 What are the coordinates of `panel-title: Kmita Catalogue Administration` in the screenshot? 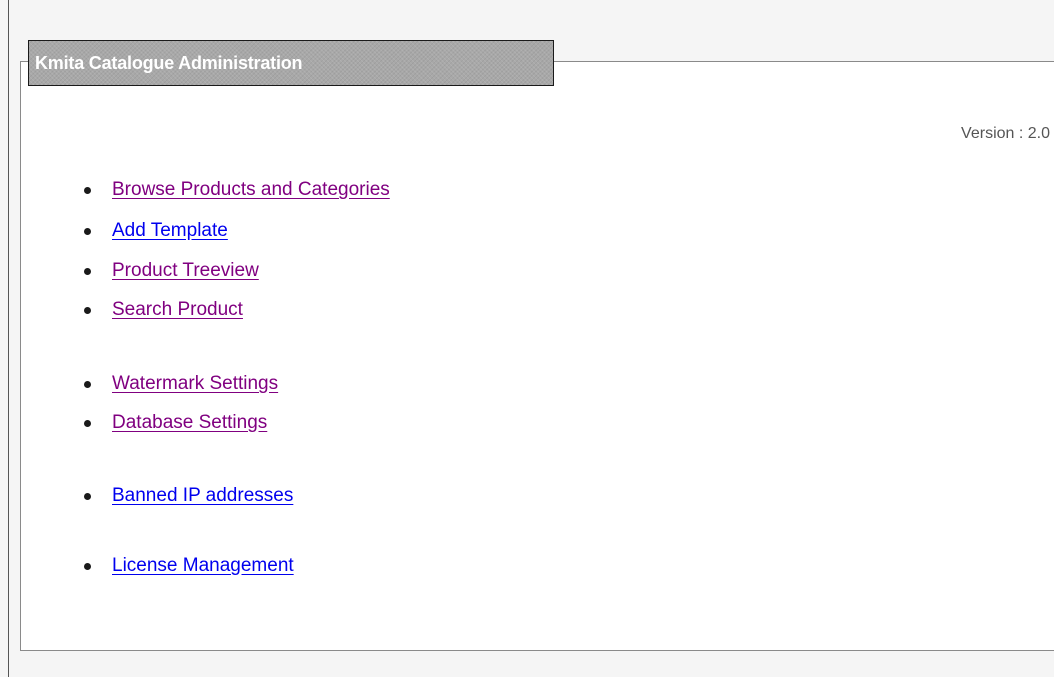 It's located at (291, 63).